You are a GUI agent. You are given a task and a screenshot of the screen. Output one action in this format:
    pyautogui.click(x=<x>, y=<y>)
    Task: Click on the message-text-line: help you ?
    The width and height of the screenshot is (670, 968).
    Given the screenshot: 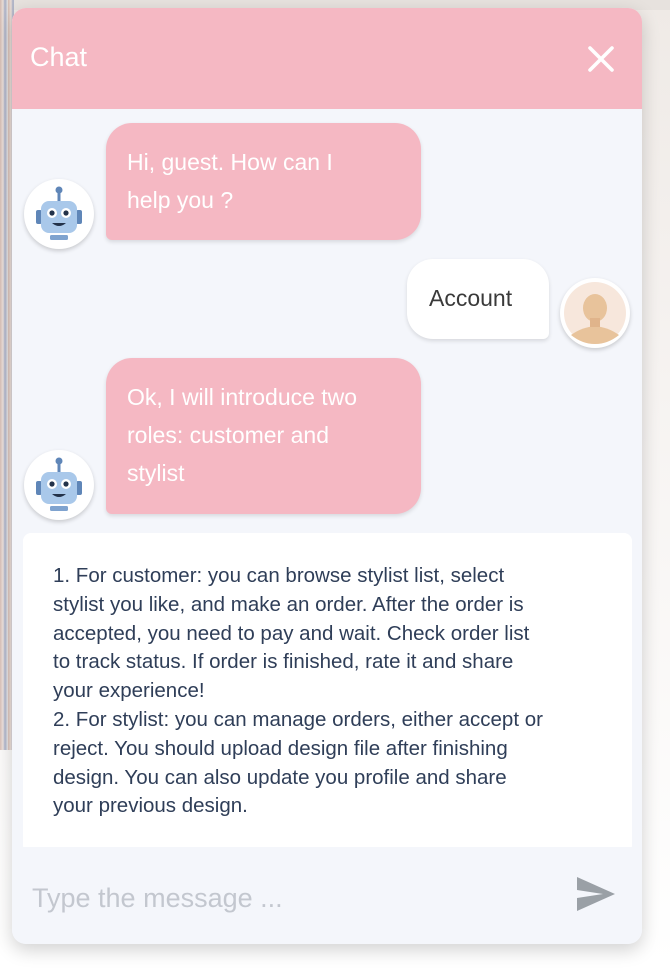 What is the action you would take?
    pyautogui.click(x=180, y=200)
    